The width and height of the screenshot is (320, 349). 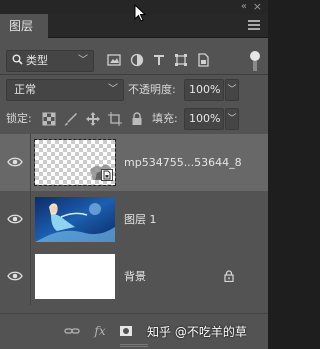 What do you see at coordinates (140, 13) in the screenshot?
I see `mouse-cursor-icon` at bounding box center [140, 13].